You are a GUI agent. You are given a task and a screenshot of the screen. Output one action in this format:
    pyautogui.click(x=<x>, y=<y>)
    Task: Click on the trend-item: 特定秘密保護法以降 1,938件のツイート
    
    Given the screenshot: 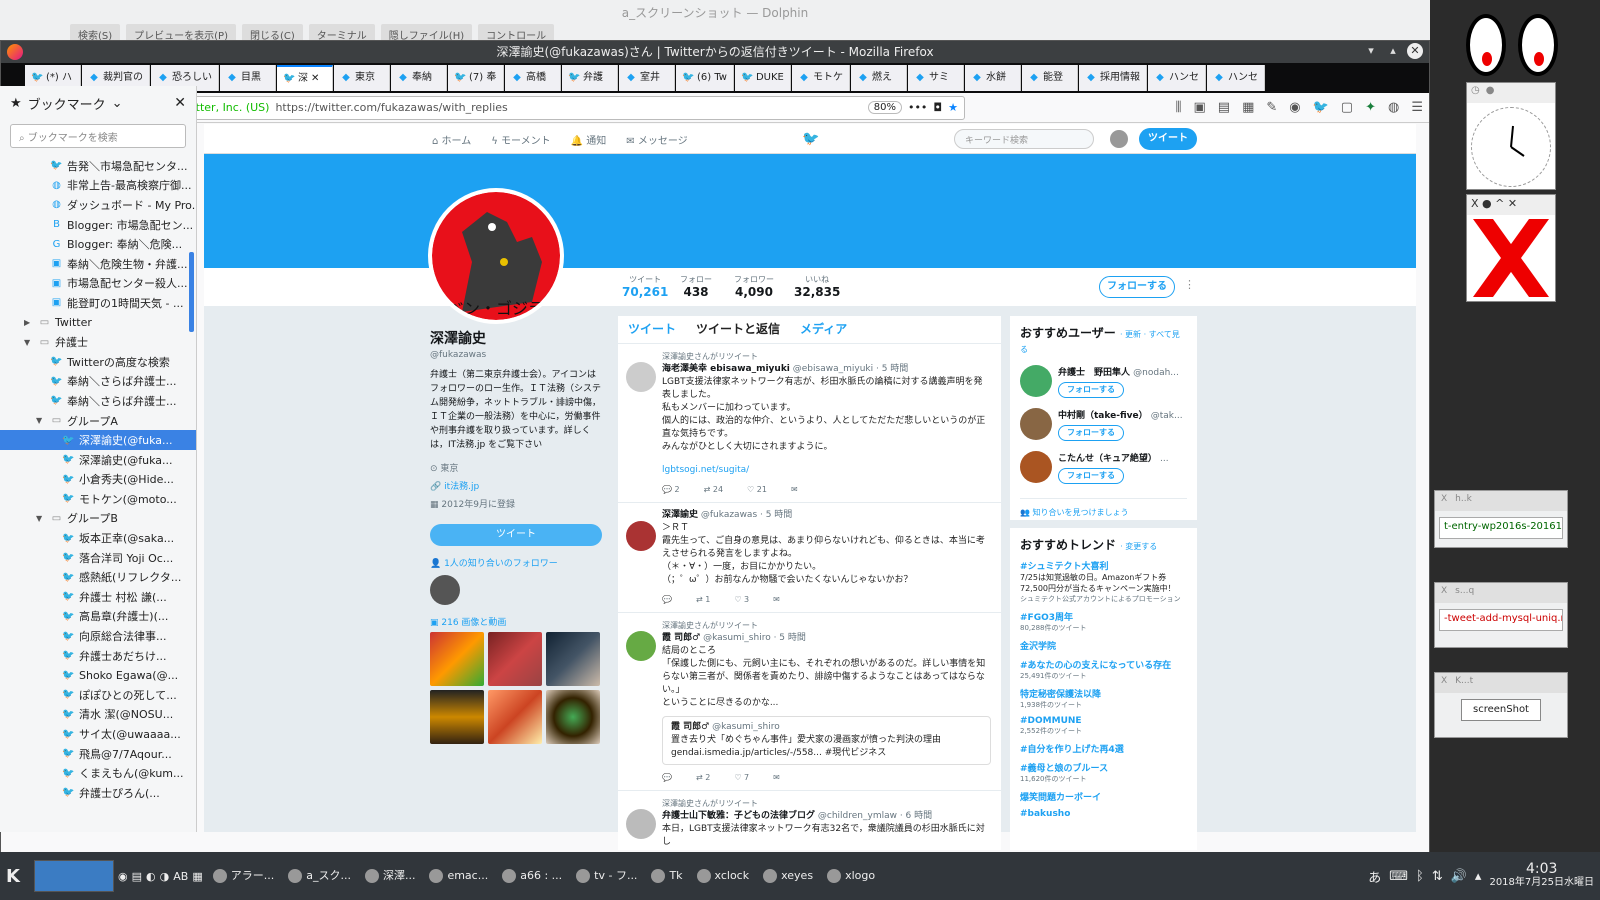 What is the action you would take?
    pyautogui.click(x=1103, y=698)
    